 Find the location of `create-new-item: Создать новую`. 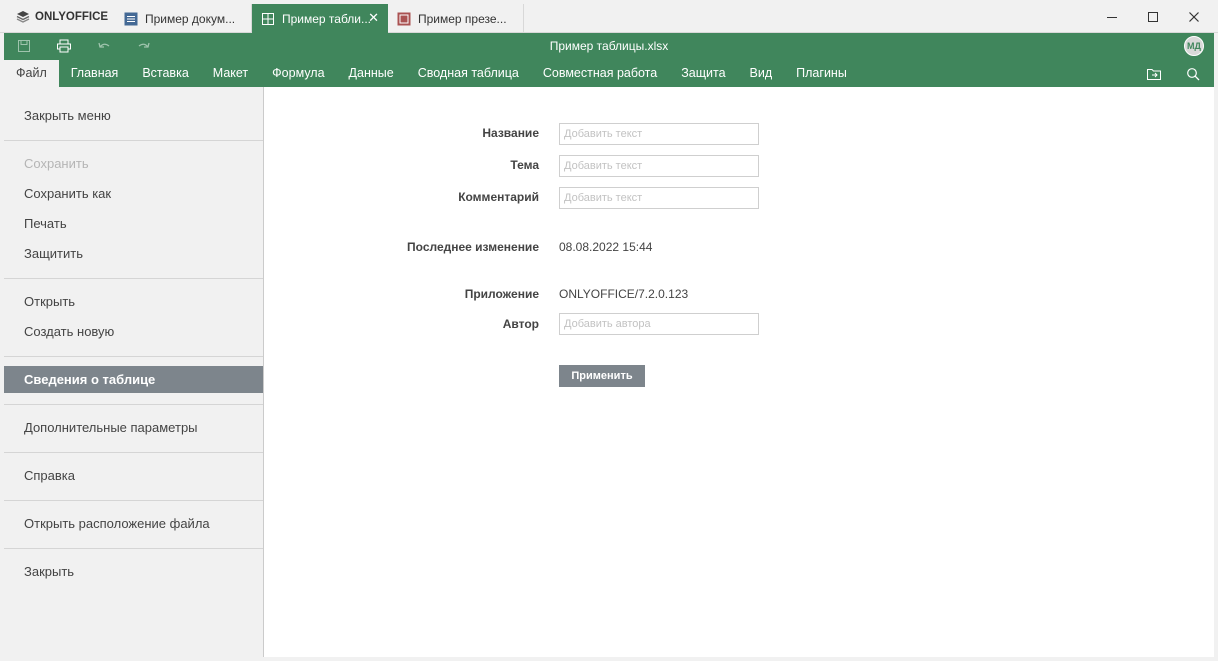

create-new-item: Создать новую is located at coordinates (133, 331).